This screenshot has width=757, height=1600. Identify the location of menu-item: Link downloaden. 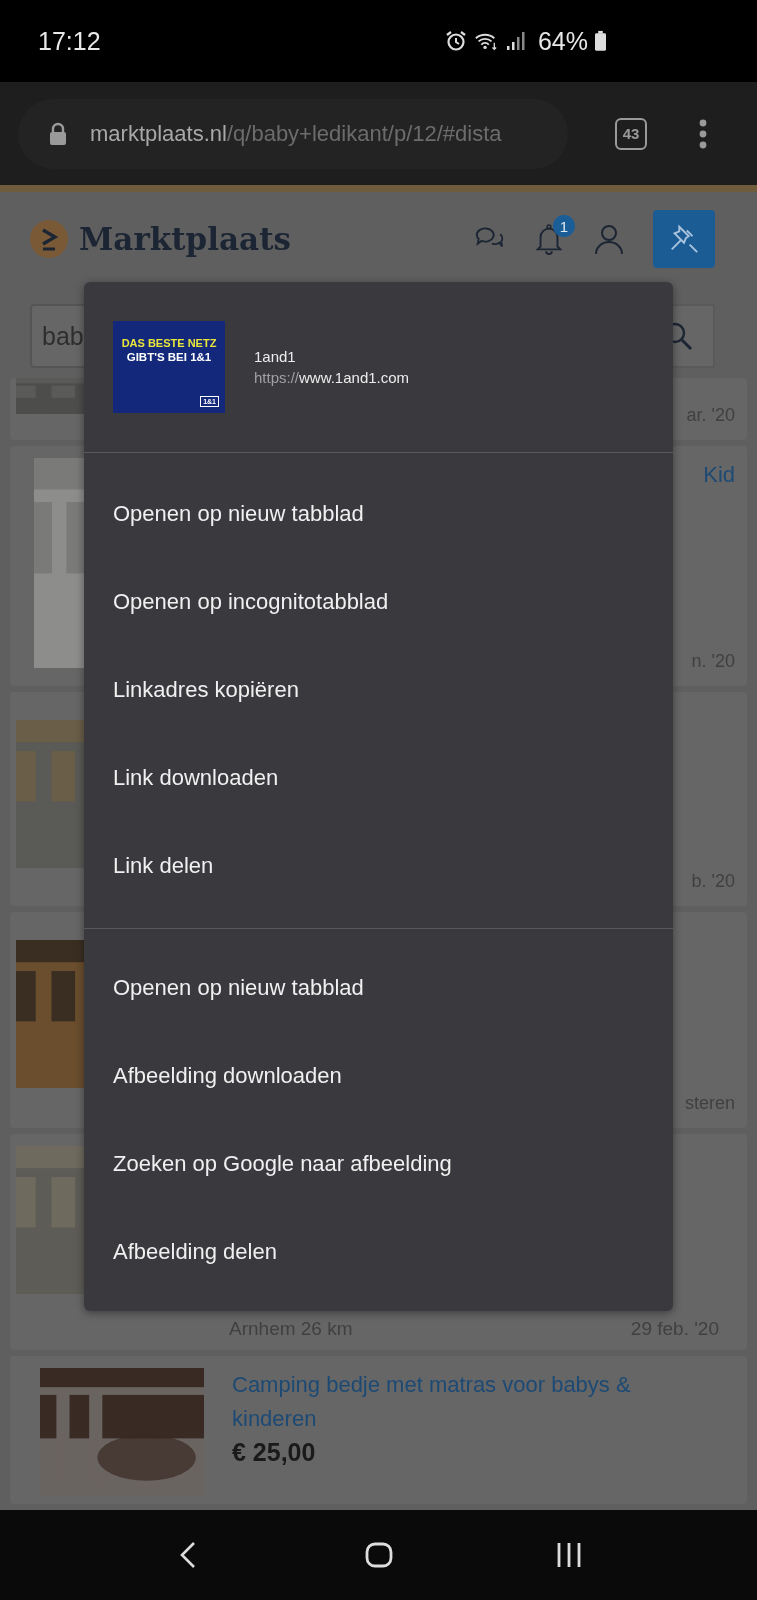
(378, 778).